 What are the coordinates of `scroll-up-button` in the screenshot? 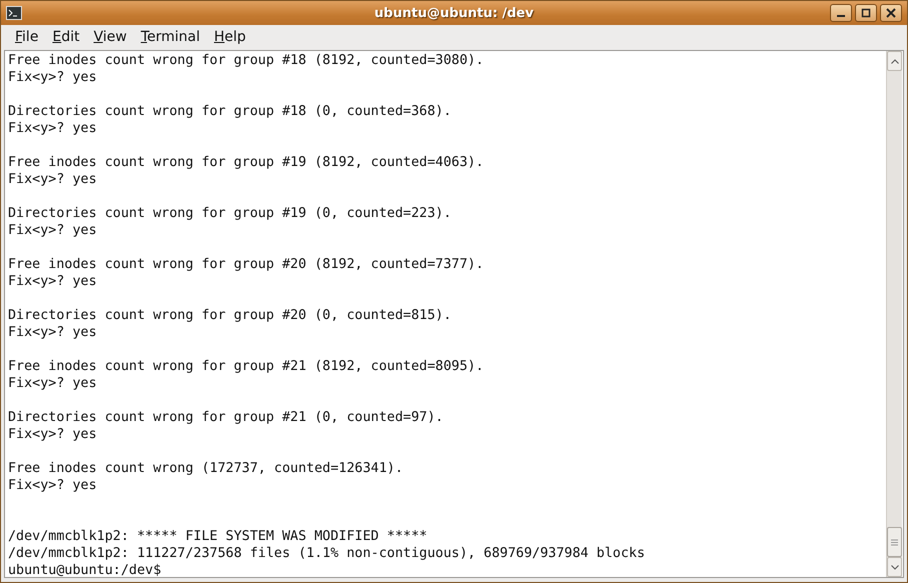 It's located at (894, 61).